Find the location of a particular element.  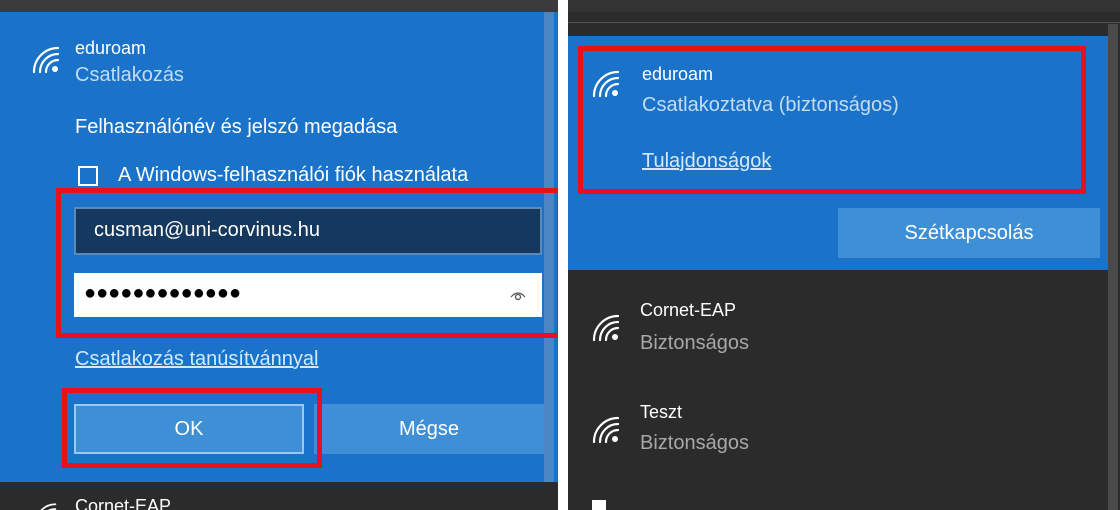

cancel-button: Mégse is located at coordinates (429, 429).